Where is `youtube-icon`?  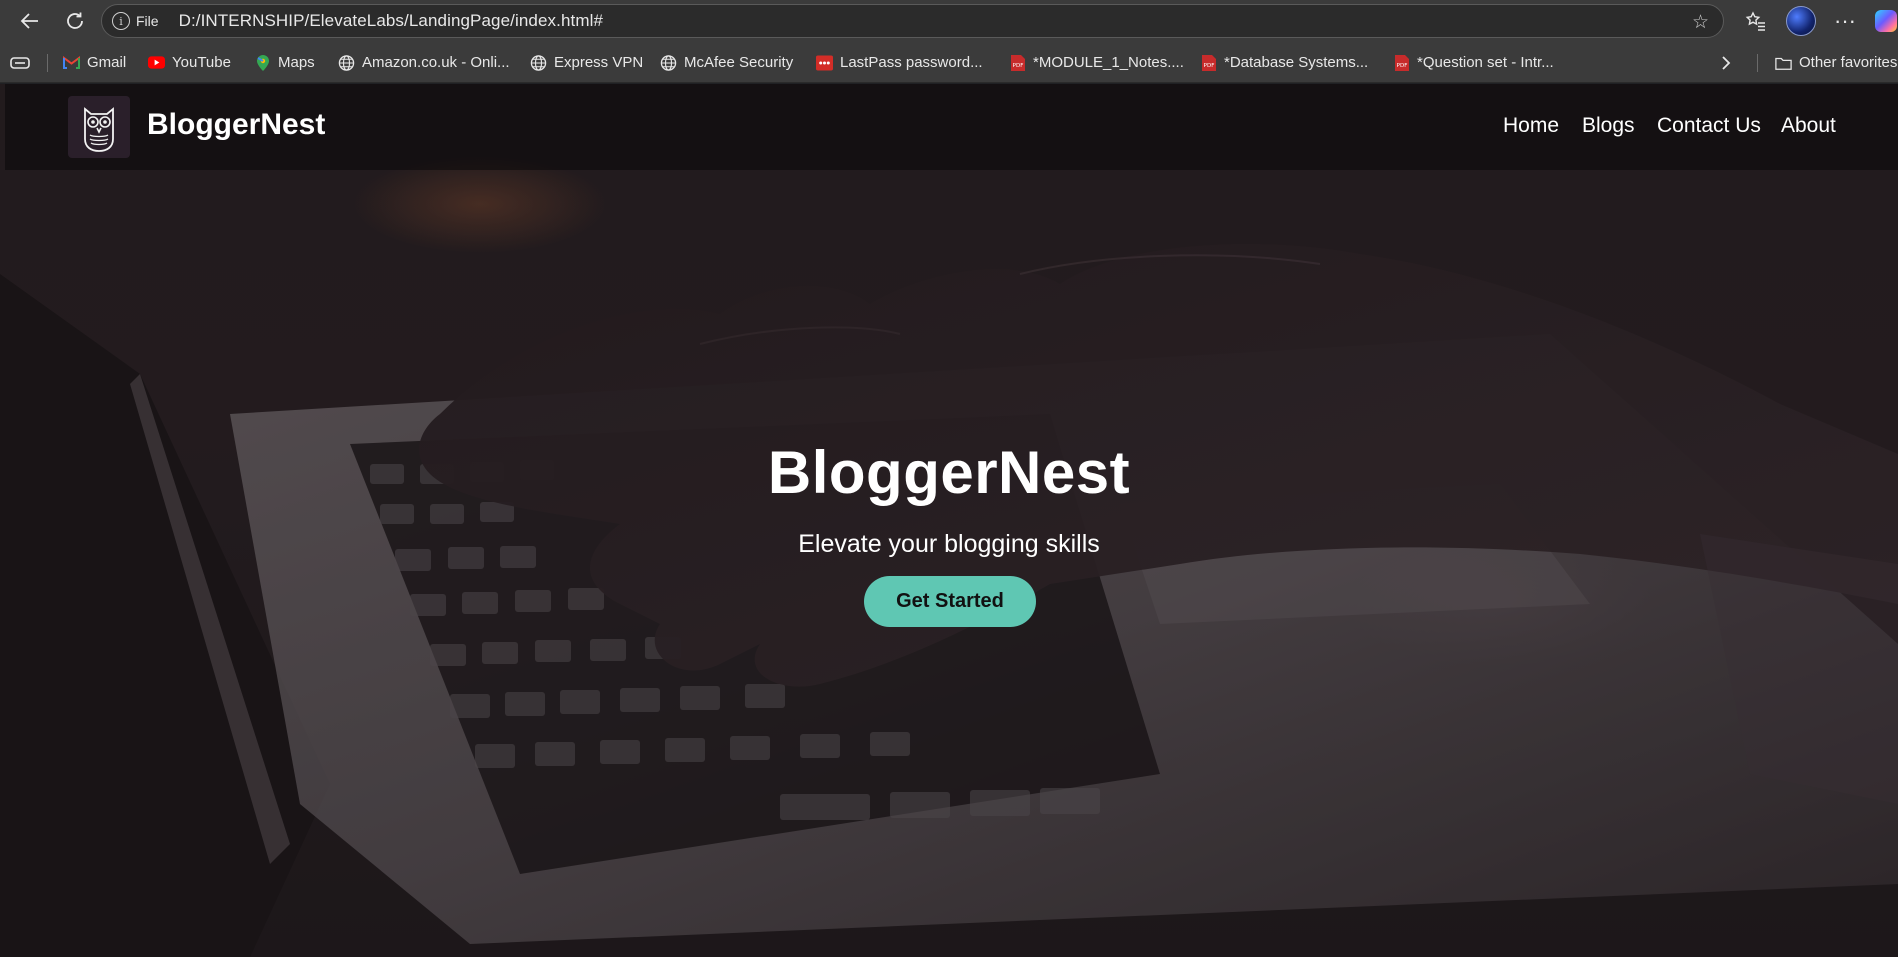 youtube-icon is located at coordinates (156, 62).